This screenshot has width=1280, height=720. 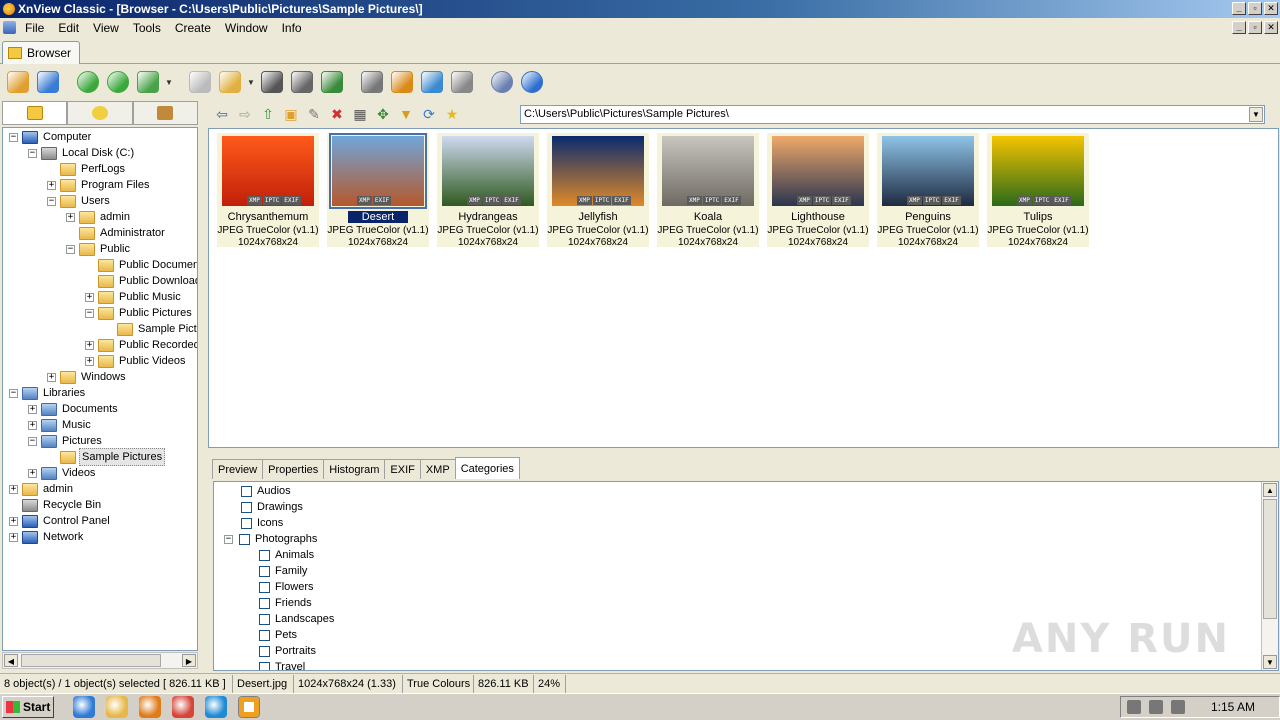 What do you see at coordinates (100, 113) in the screenshot?
I see `tab-favorites` at bounding box center [100, 113].